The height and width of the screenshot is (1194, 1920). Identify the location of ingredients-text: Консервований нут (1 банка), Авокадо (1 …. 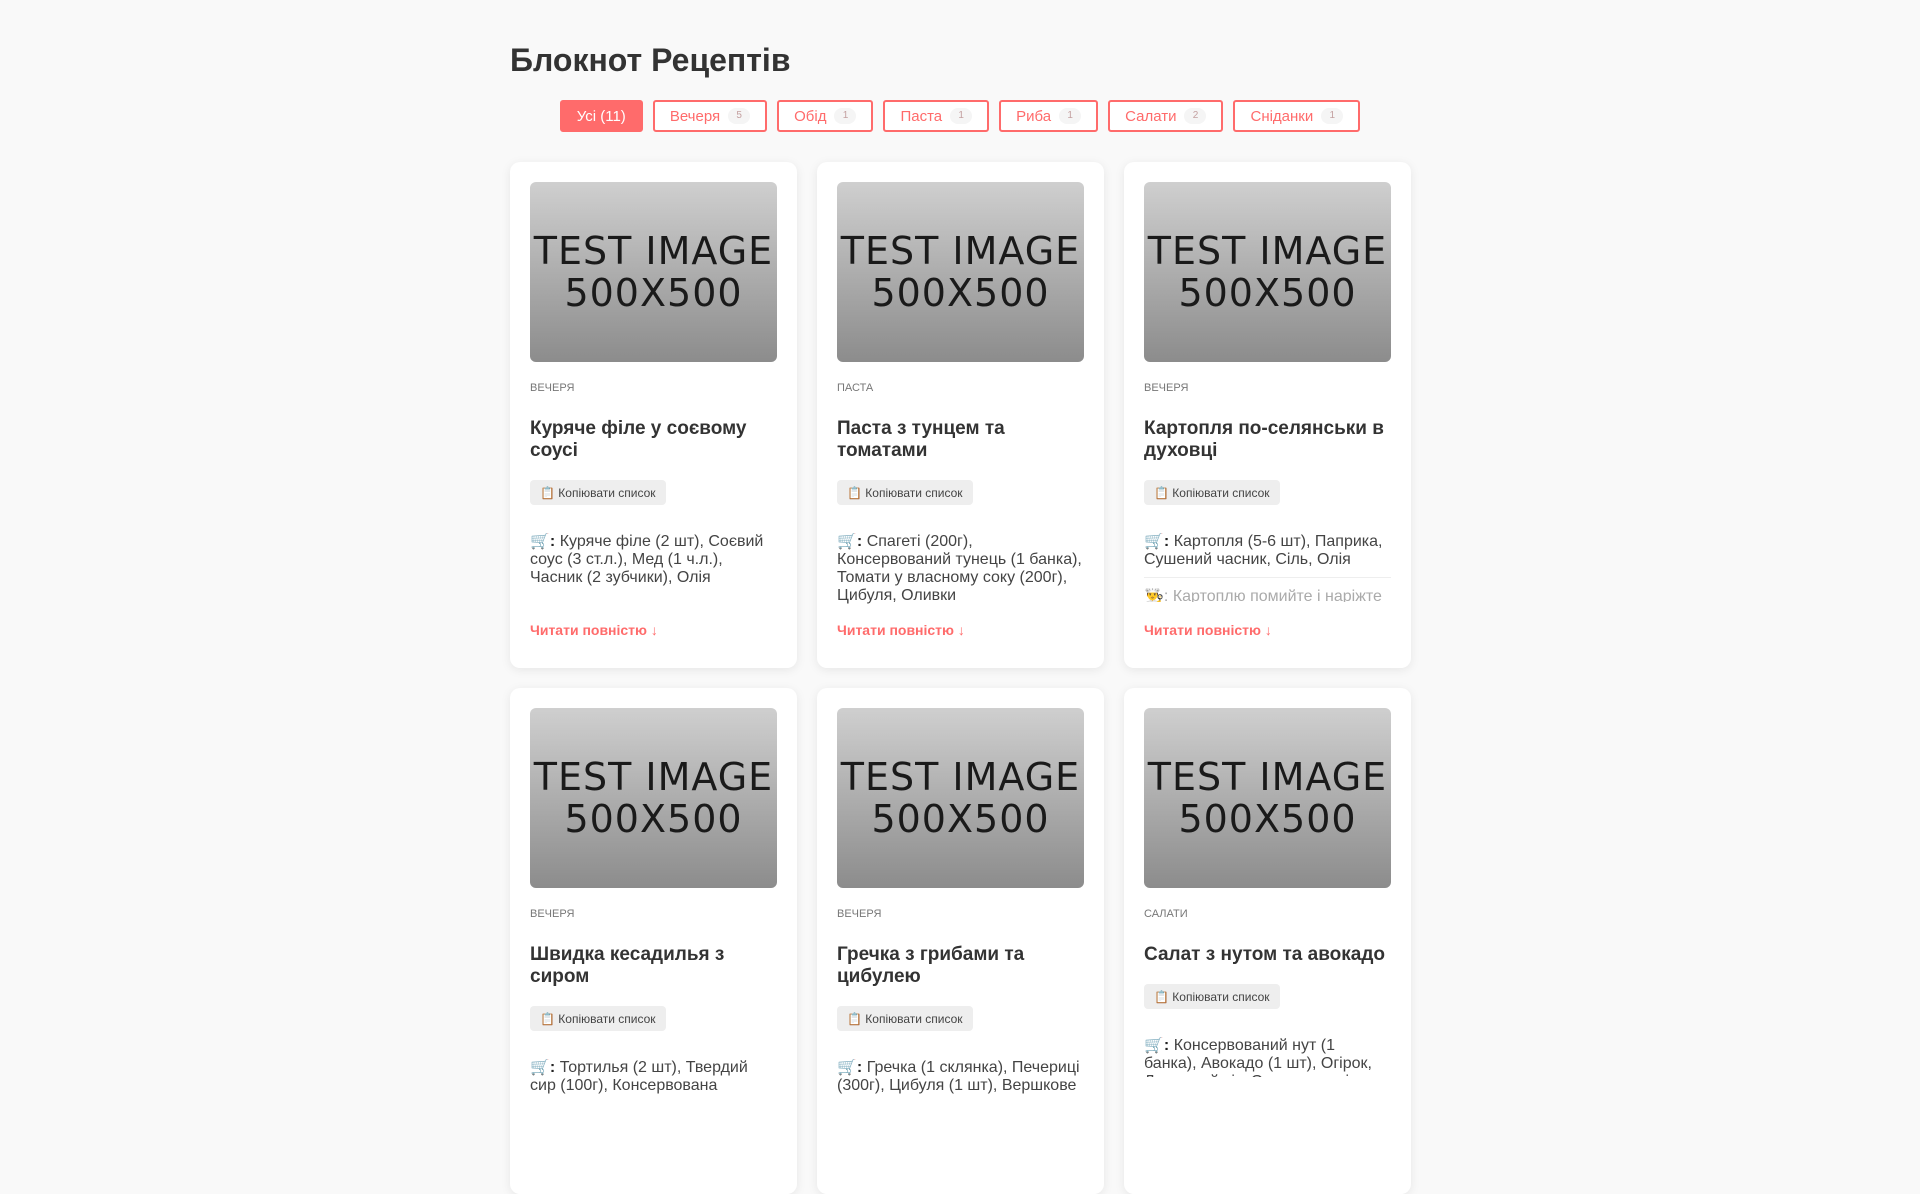
(1258, 1057).